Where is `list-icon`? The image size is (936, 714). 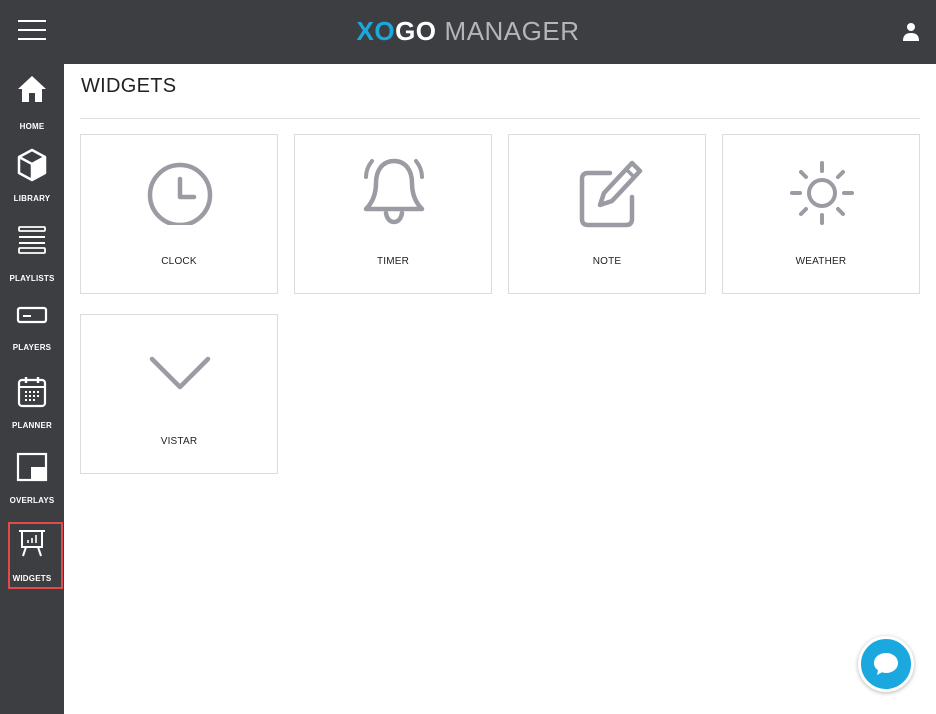
list-icon is located at coordinates (32, 240).